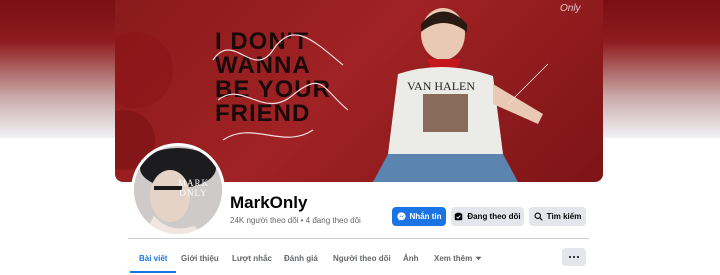 This screenshot has width=720, height=275. What do you see at coordinates (574, 257) in the screenshot?
I see `more-options-button` at bounding box center [574, 257].